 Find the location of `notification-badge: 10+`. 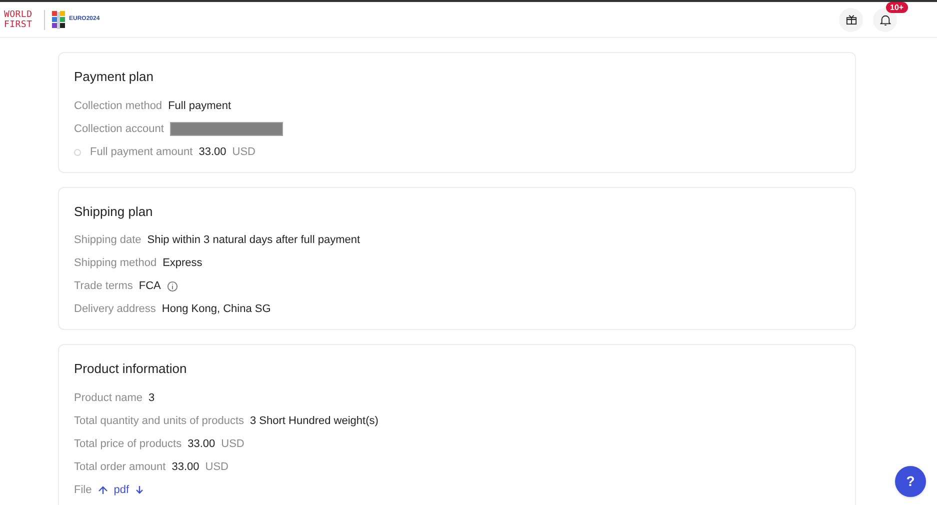

notification-badge: 10+ is located at coordinates (897, 7).